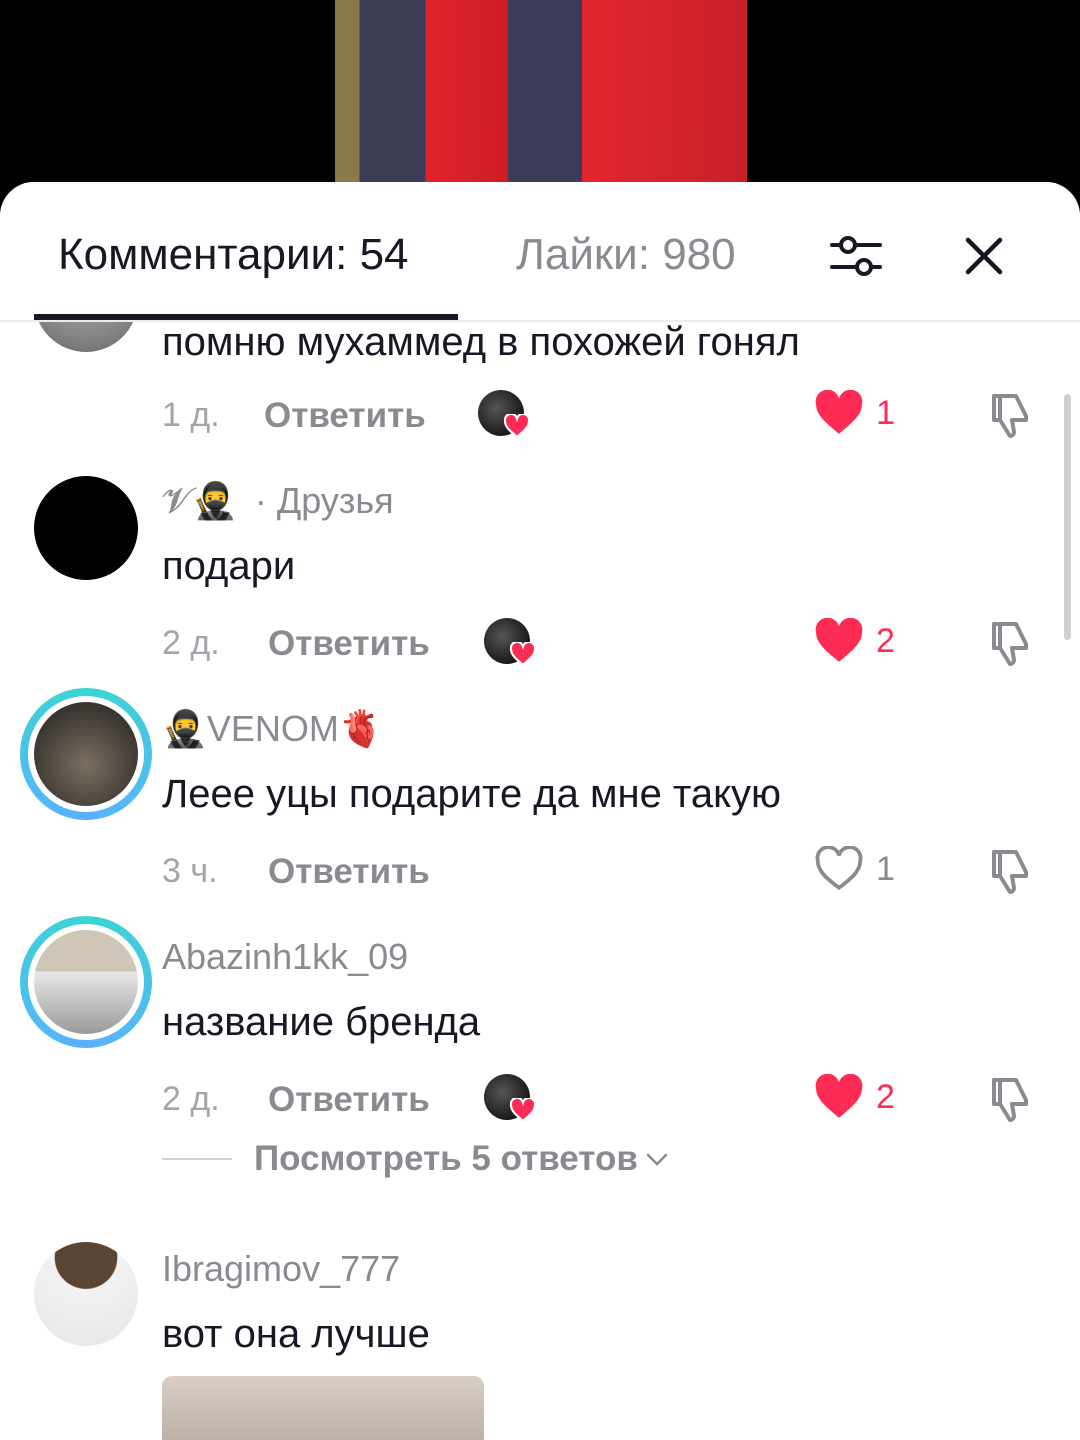 The height and width of the screenshot is (1440, 1080). Describe the element at coordinates (657, 1159) in the screenshot. I see `chevron-down-icon` at that location.